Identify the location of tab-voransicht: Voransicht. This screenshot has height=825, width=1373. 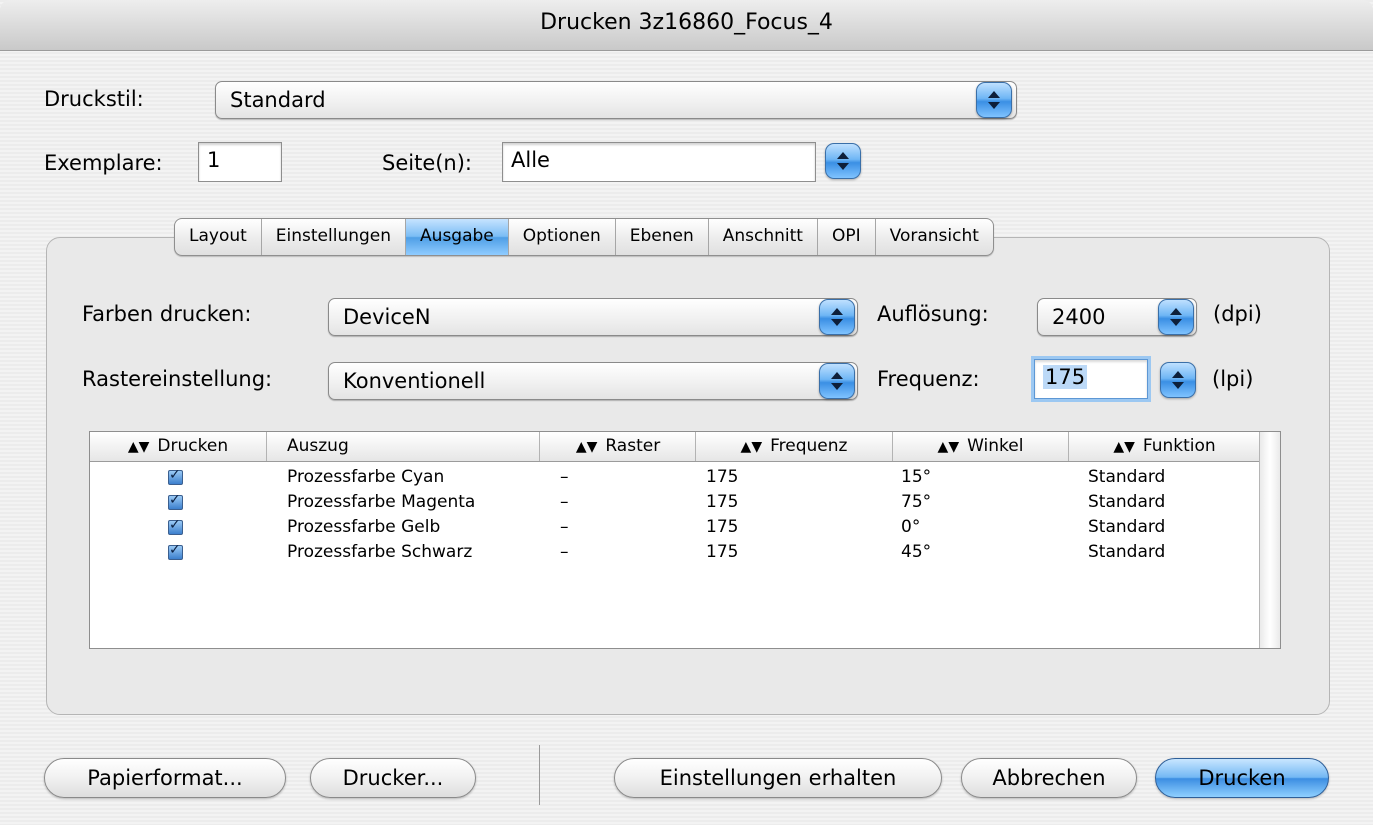
(934, 237).